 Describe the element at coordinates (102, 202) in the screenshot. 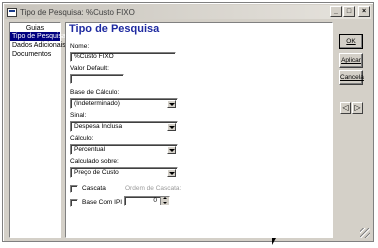

I see `base-com-ipi-label: Base Com IPI` at that location.